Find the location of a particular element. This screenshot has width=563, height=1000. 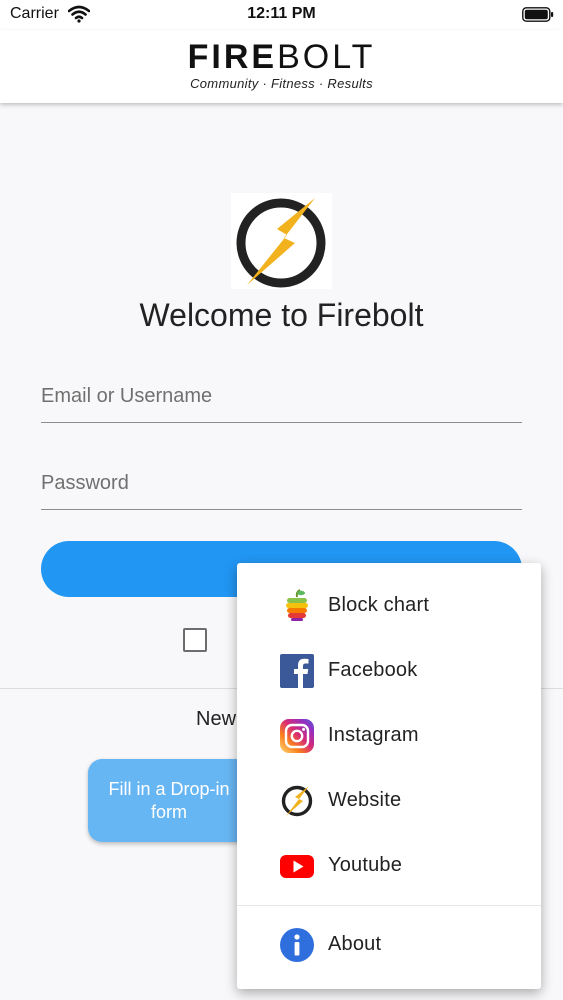

app-header: FIREBOLT Community · Fitness · Results is located at coordinates (281, 66).